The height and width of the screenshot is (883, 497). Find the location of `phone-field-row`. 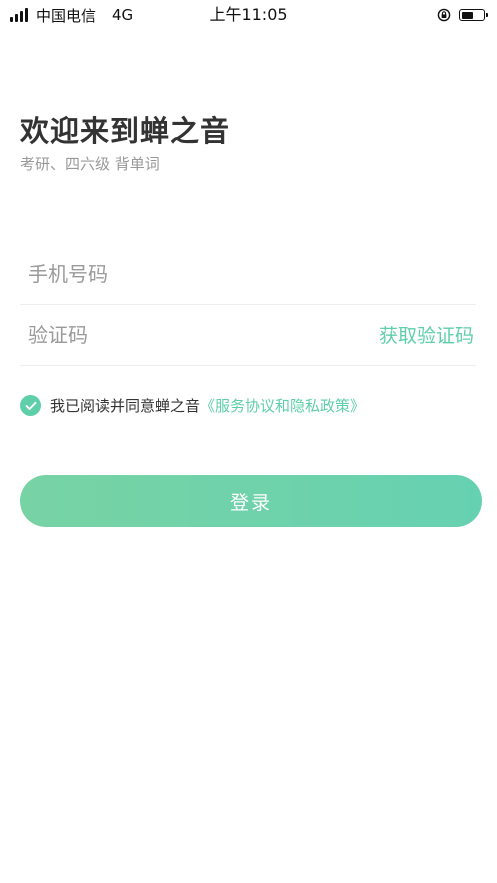

phone-field-row is located at coordinates (248, 274).